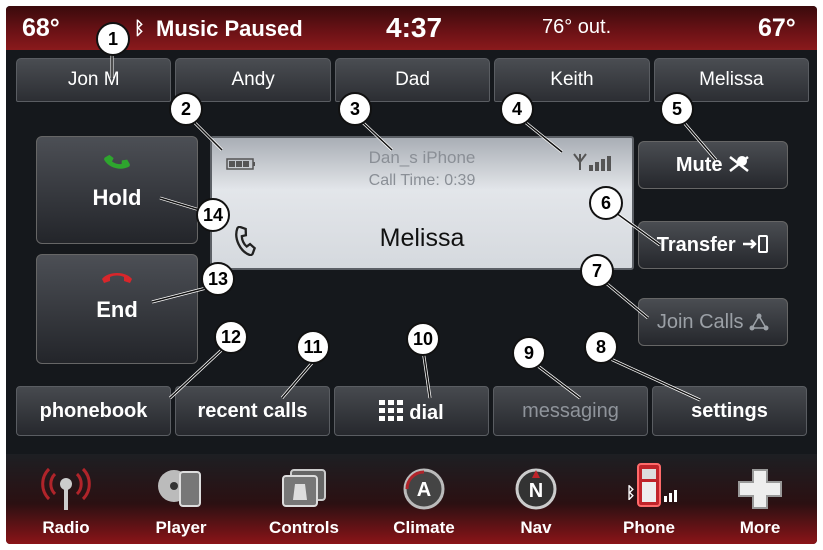  Describe the element at coordinates (601, 347) in the screenshot. I see `callout-8: 8` at that location.